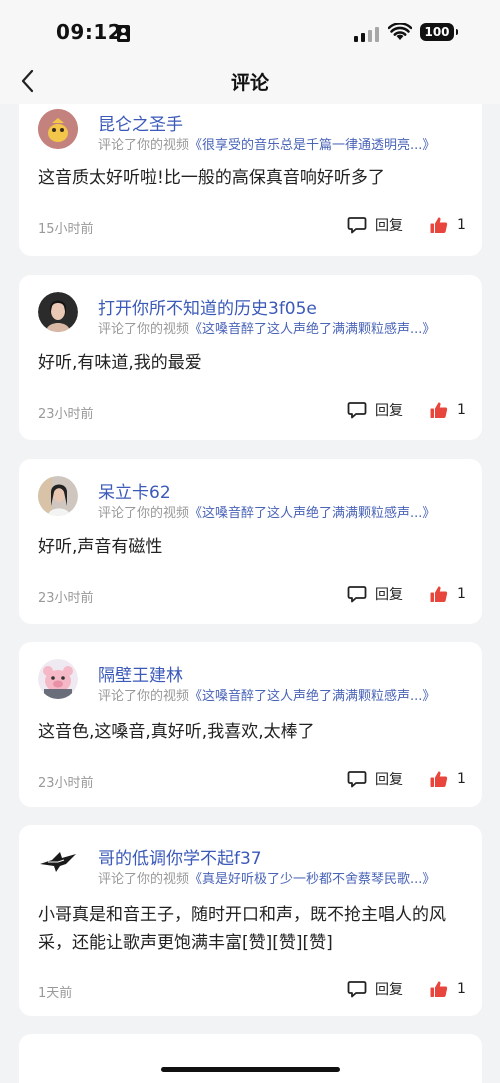 The width and height of the screenshot is (500, 1083). I want to click on nav-bar: 评论, so click(250, 82).